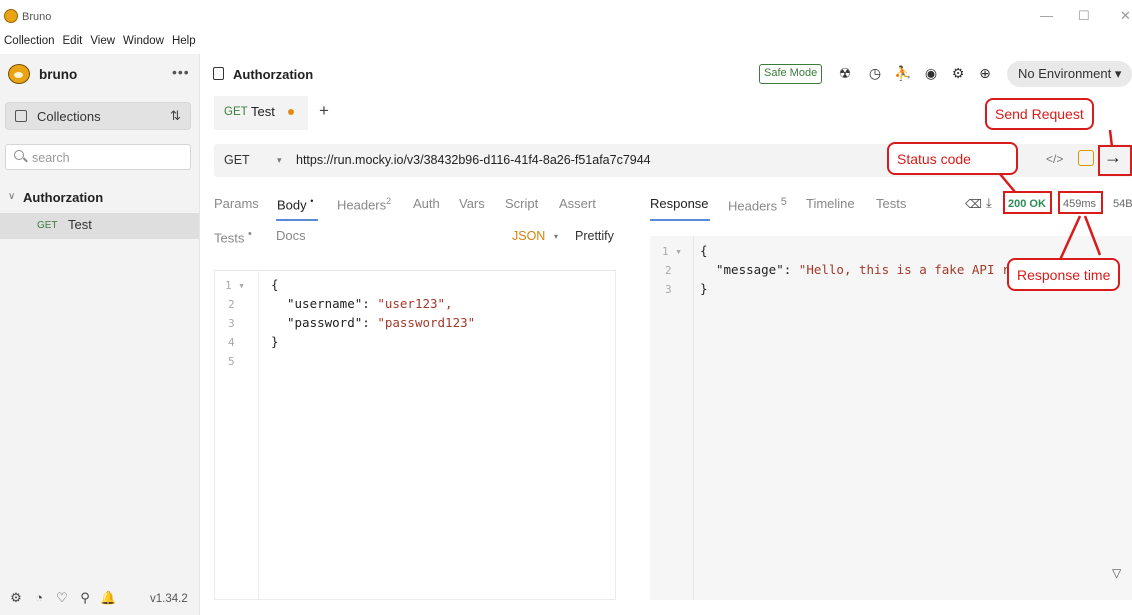 This screenshot has height=615, width=1132. Describe the element at coordinates (952, 158) in the screenshot. I see `status-code-callout: Status code` at that location.